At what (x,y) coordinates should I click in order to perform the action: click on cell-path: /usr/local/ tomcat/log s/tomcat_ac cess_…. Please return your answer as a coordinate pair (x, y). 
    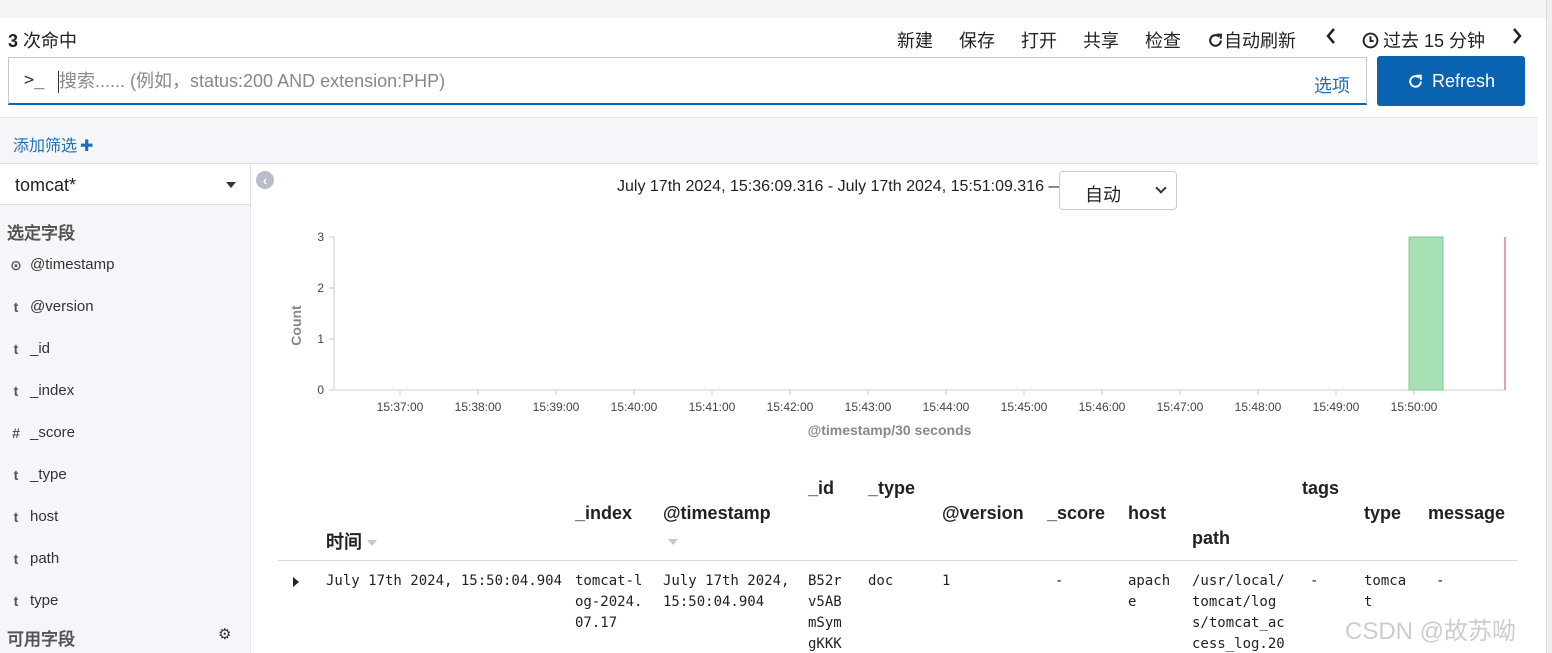
    Looking at the image, I should click on (1238, 612).